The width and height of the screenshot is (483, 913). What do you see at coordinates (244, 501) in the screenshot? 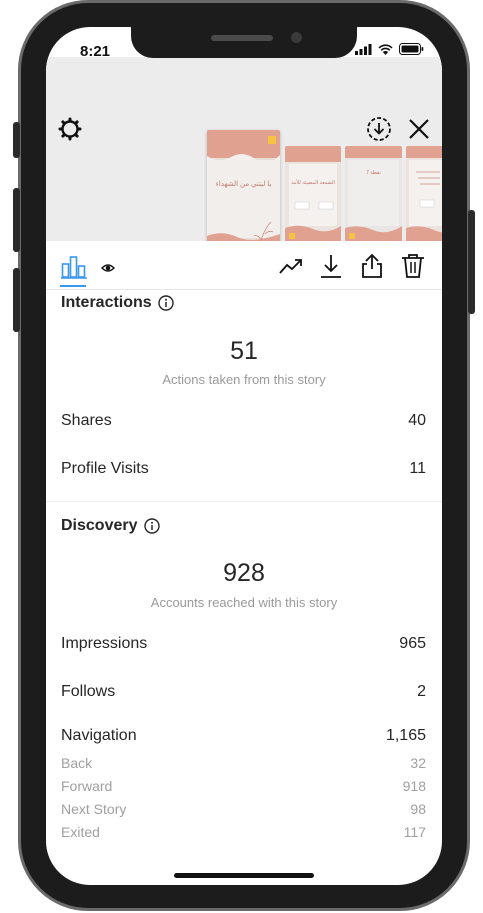
I see `section-divider` at bounding box center [244, 501].